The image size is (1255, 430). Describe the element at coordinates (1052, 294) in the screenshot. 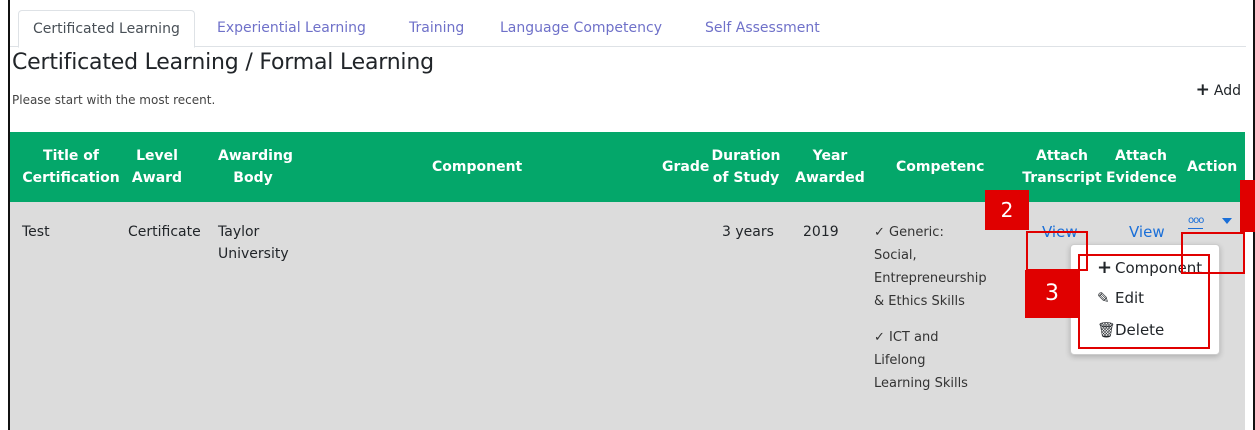

I see `annotation-badge-3: 3` at that location.